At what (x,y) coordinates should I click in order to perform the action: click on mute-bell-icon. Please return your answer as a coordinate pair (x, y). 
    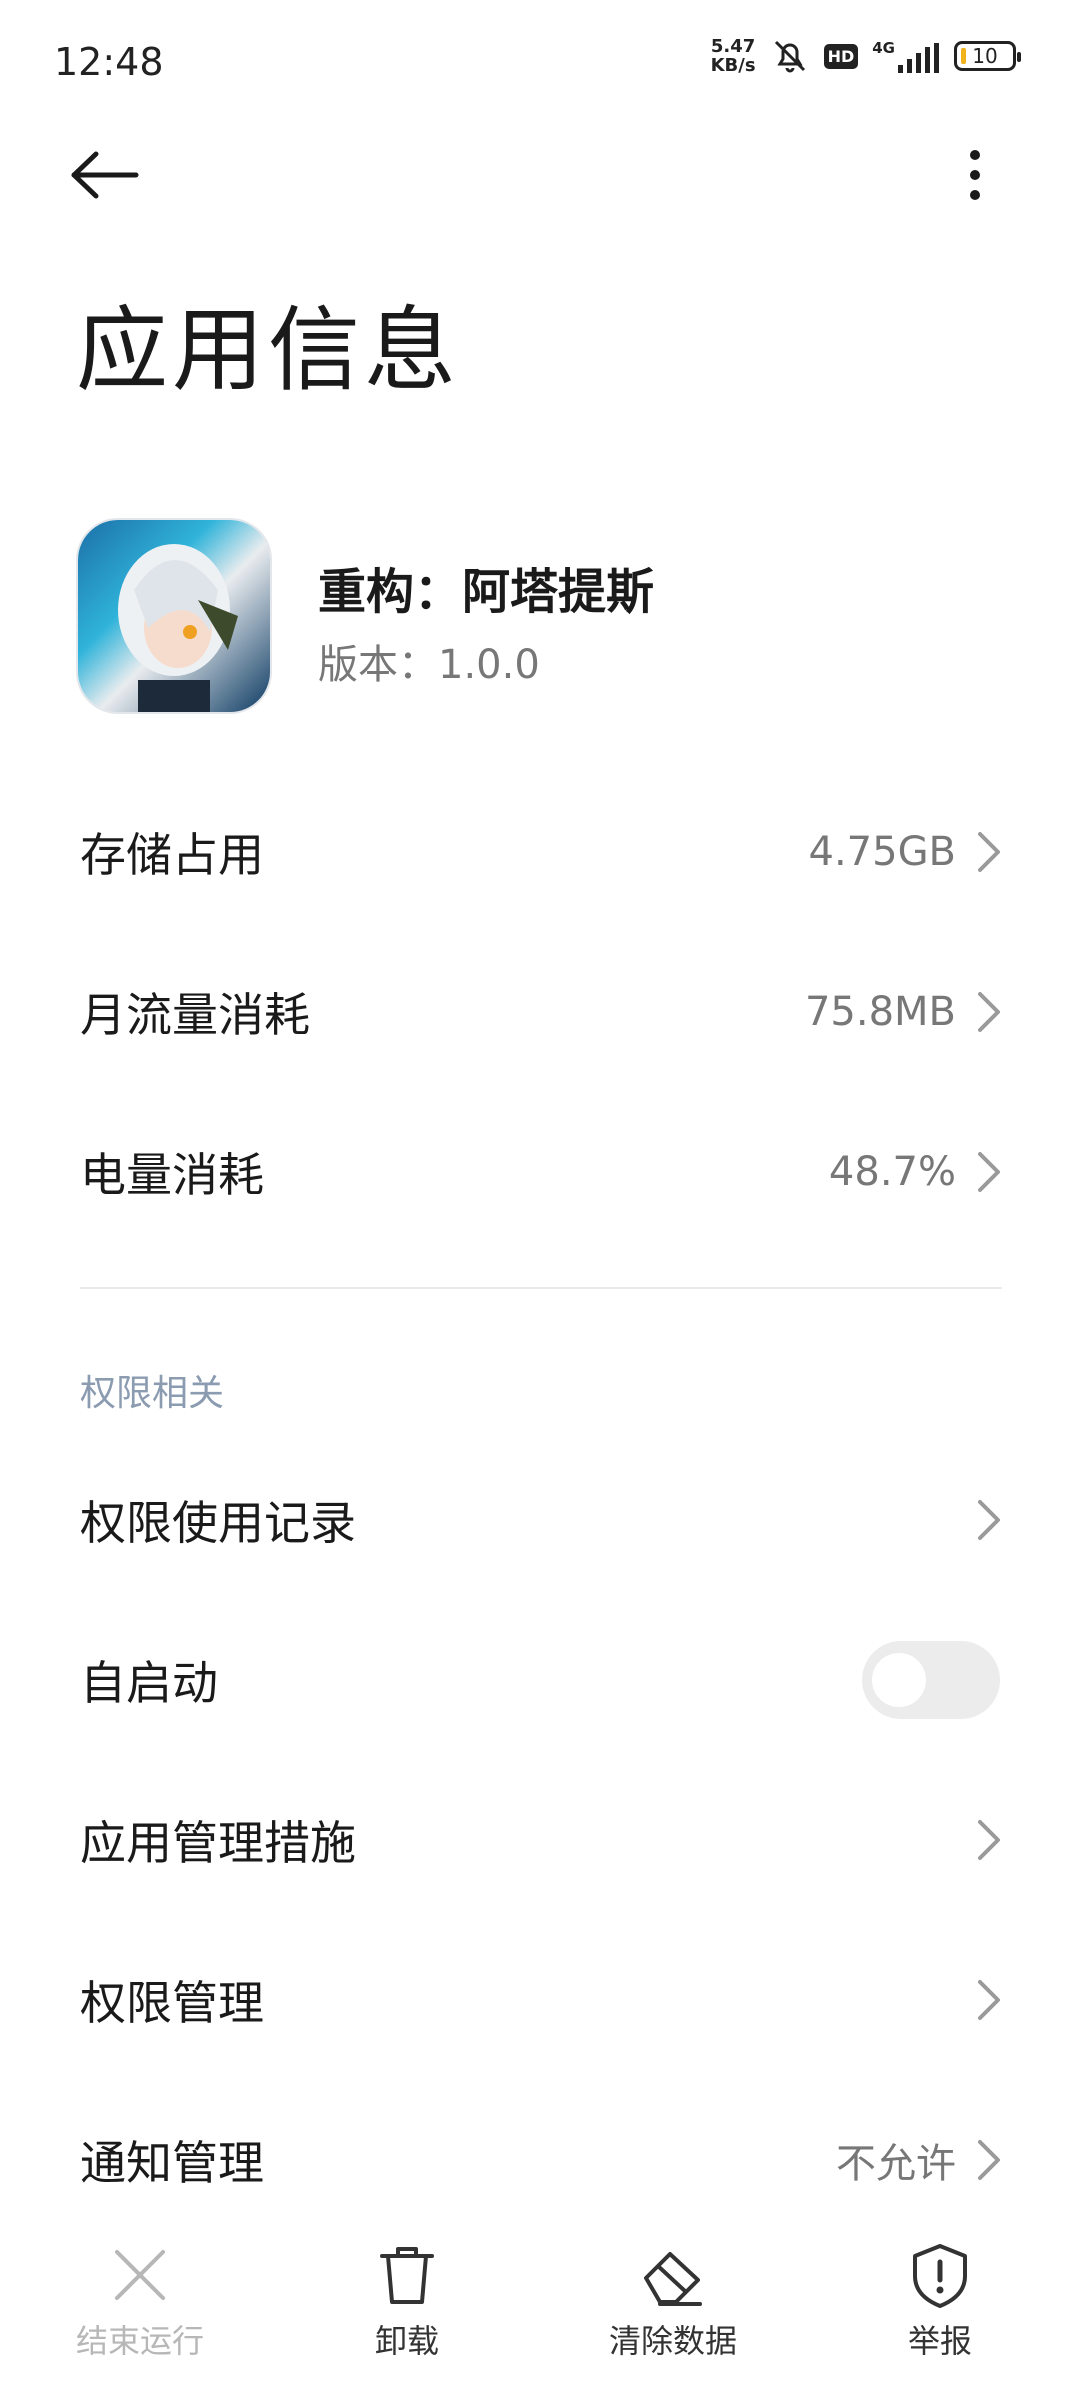
    Looking at the image, I should click on (789, 56).